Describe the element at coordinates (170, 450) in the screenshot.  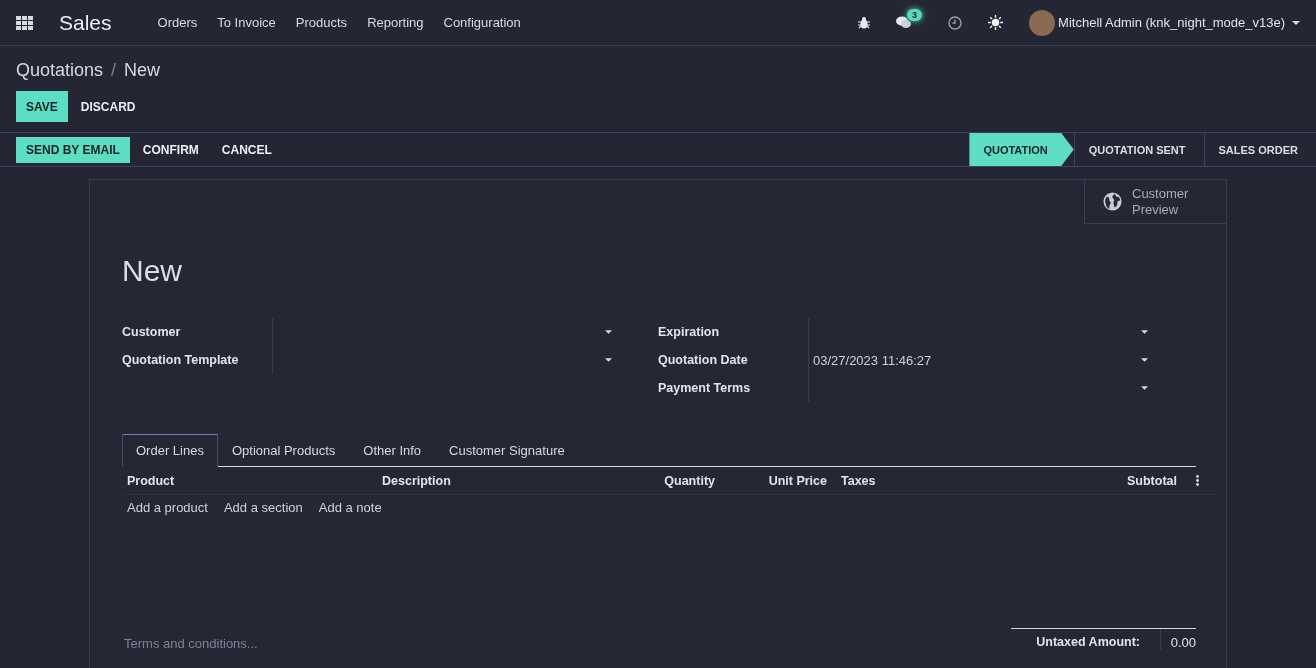
I see `notebook-tab: Order Lines` at that location.